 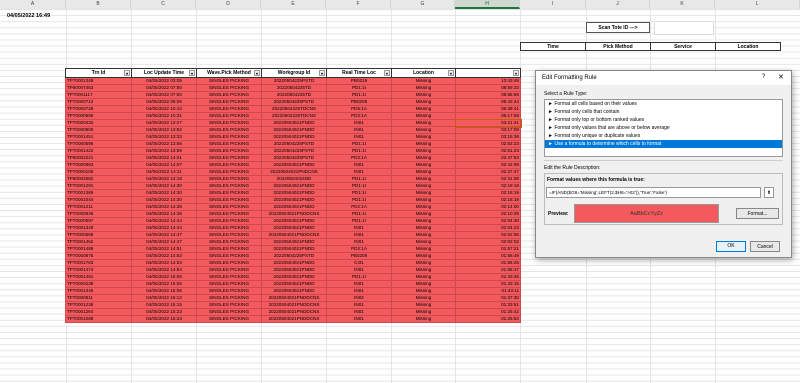 What do you see at coordinates (618, 4) in the screenshot?
I see `column-header-j: J` at bounding box center [618, 4].